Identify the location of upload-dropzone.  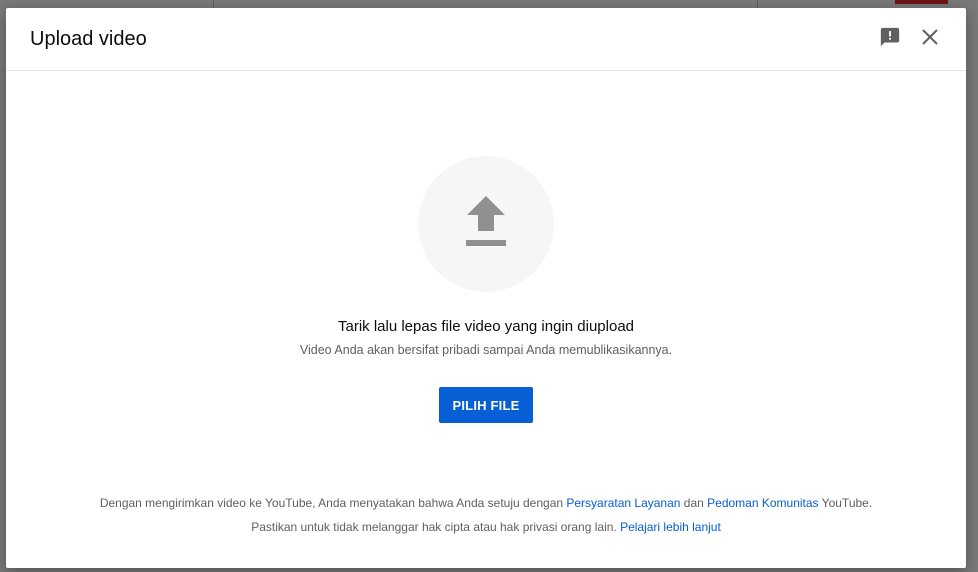
(486, 224).